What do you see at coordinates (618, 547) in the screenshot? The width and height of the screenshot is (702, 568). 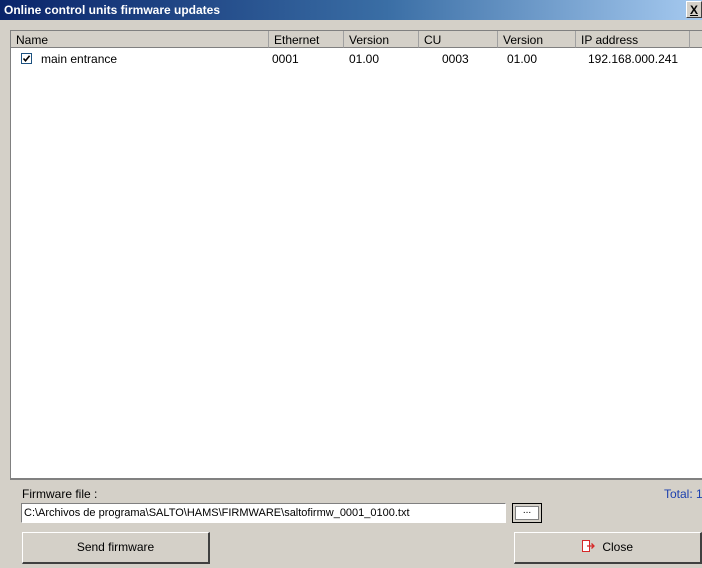 I see `close-button-label: Close` at bounding box center [618, 547].